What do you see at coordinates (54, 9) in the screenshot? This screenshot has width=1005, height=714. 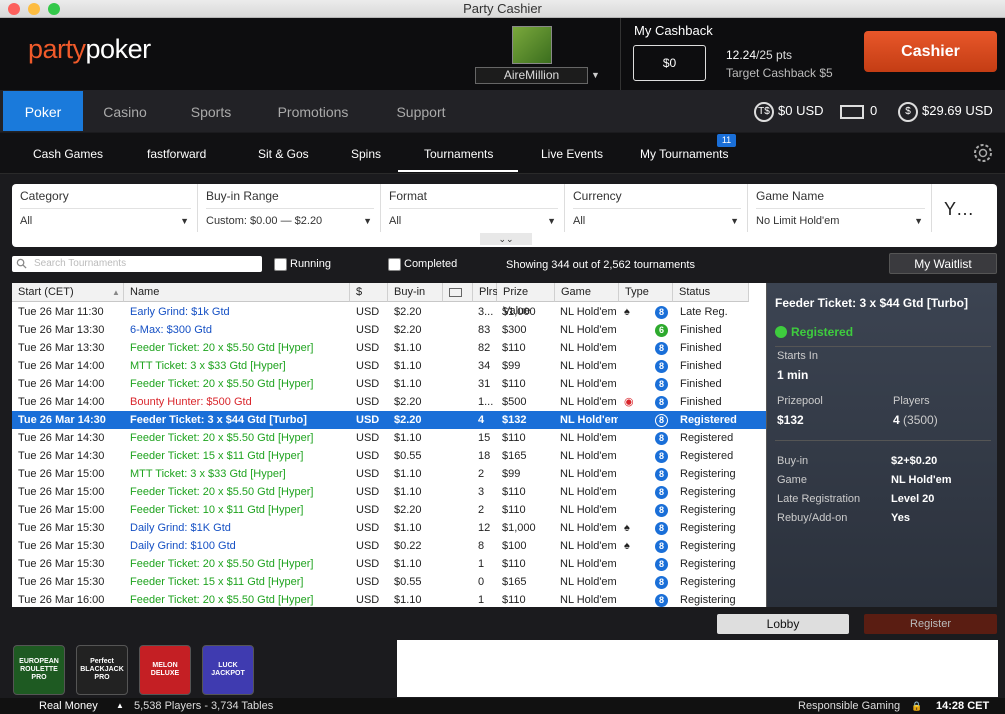 I see `zoom-window-button` at bounding box center [54, 9].